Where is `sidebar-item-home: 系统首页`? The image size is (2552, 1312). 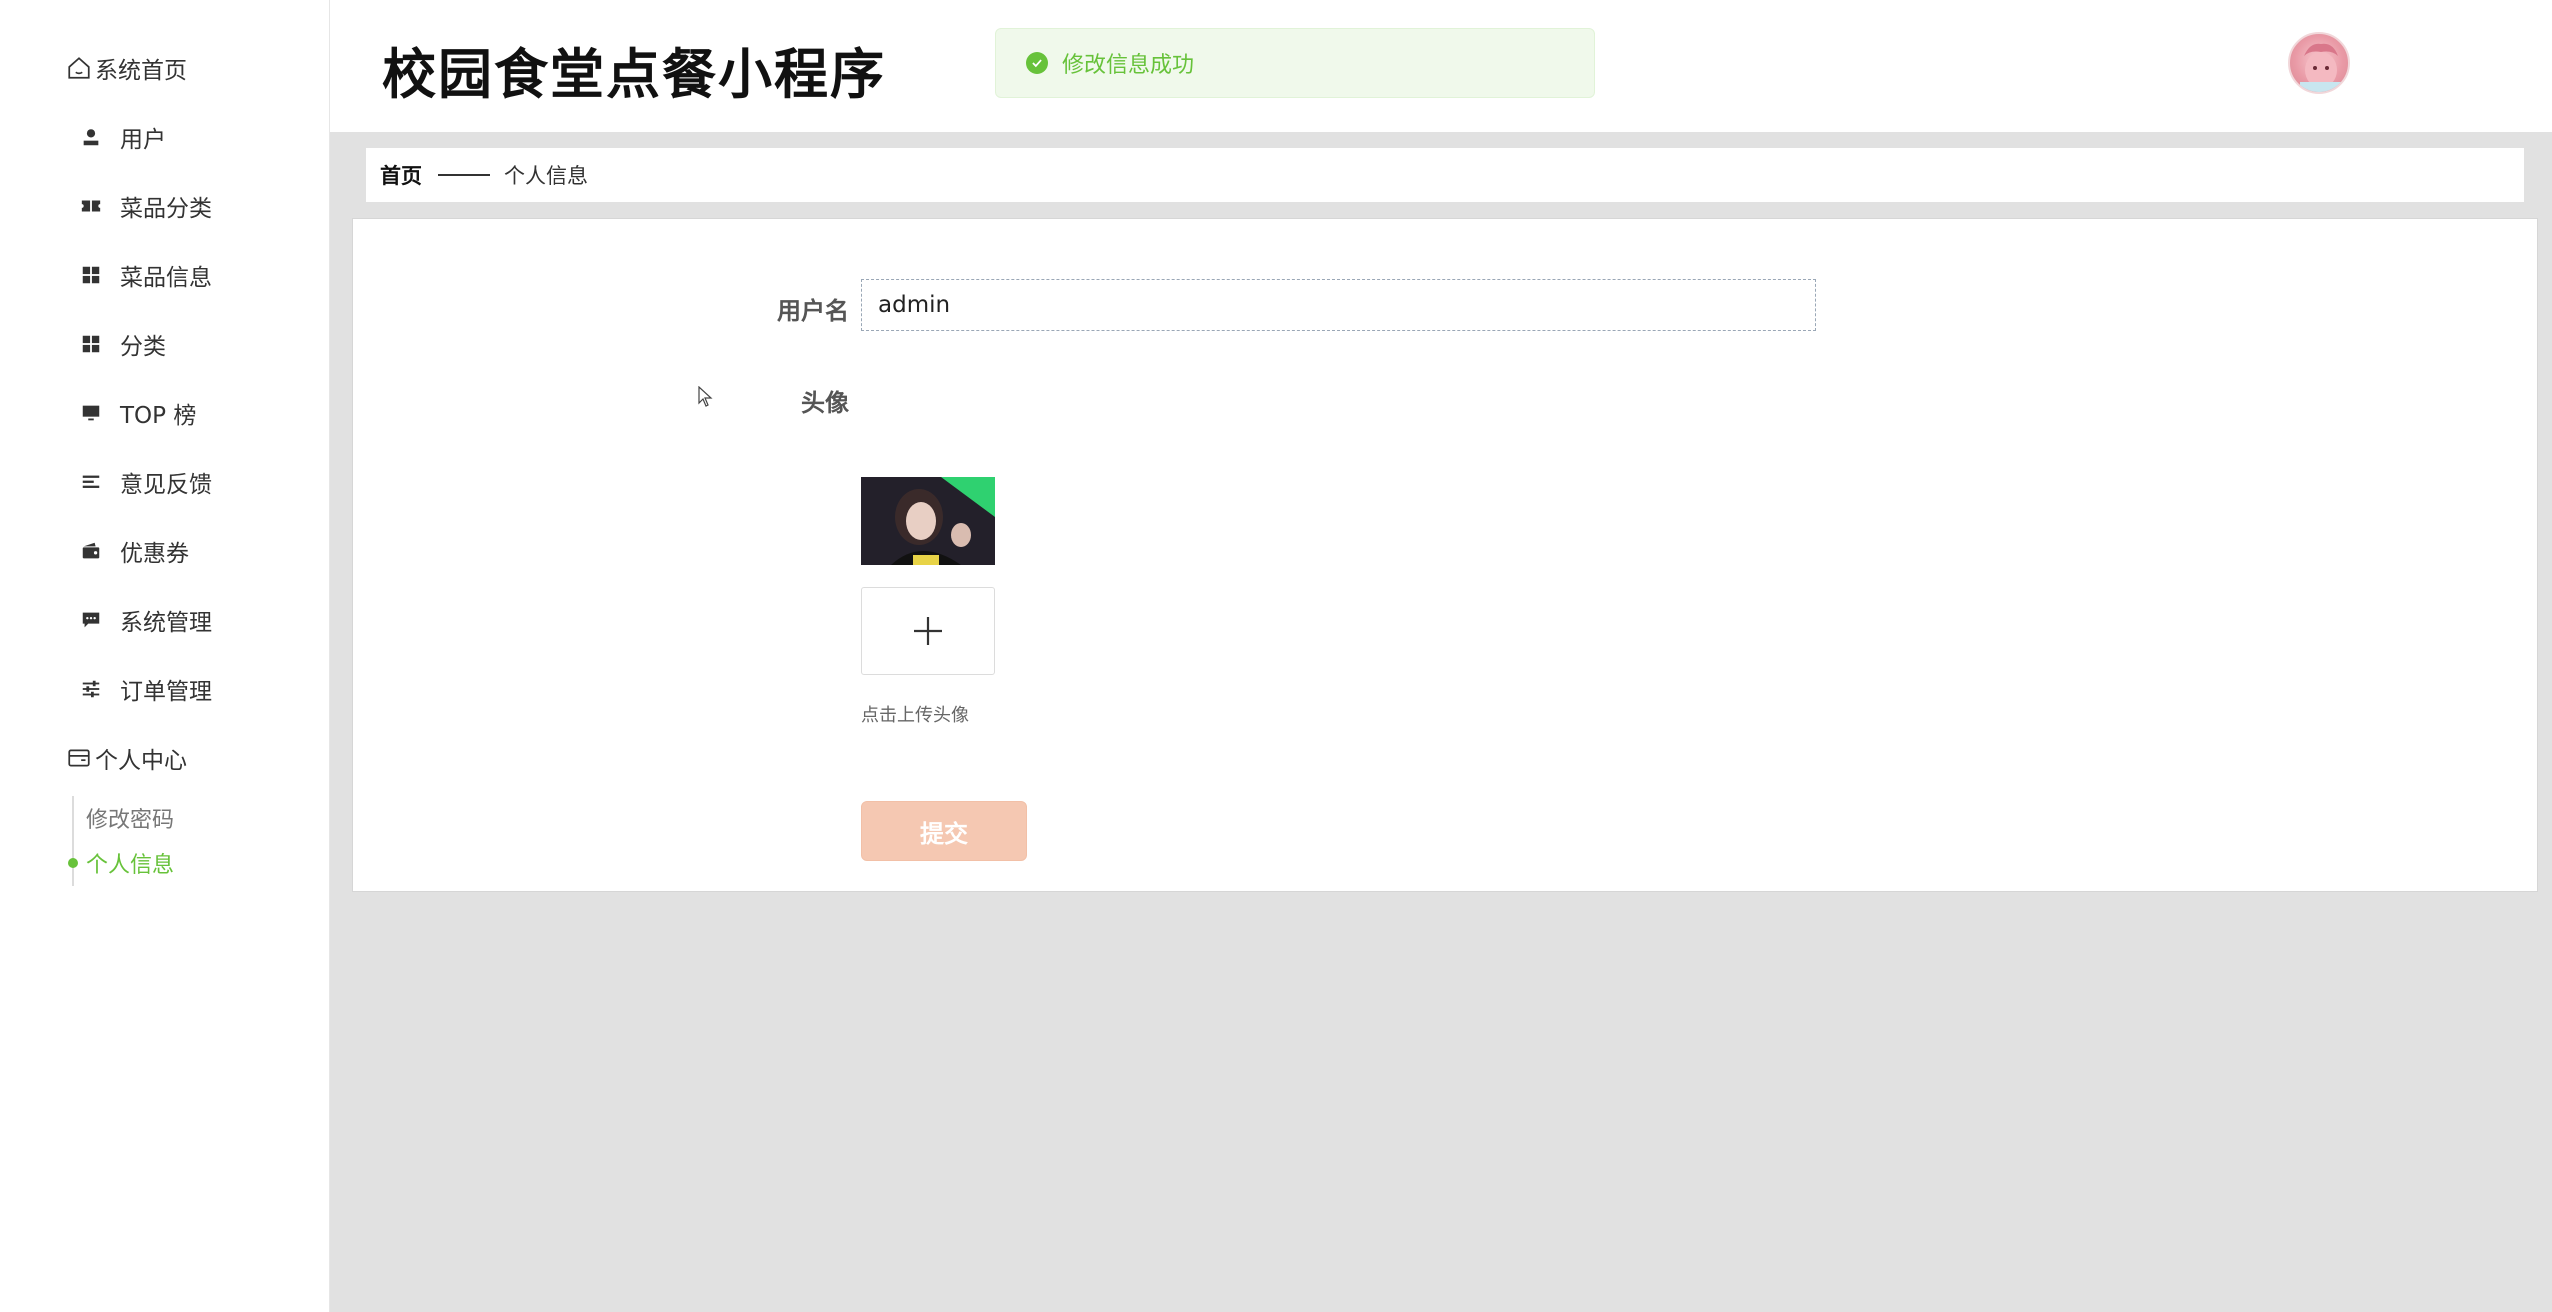 sidebar-item-home: 系统首页 is located at coordinates (126, 68).